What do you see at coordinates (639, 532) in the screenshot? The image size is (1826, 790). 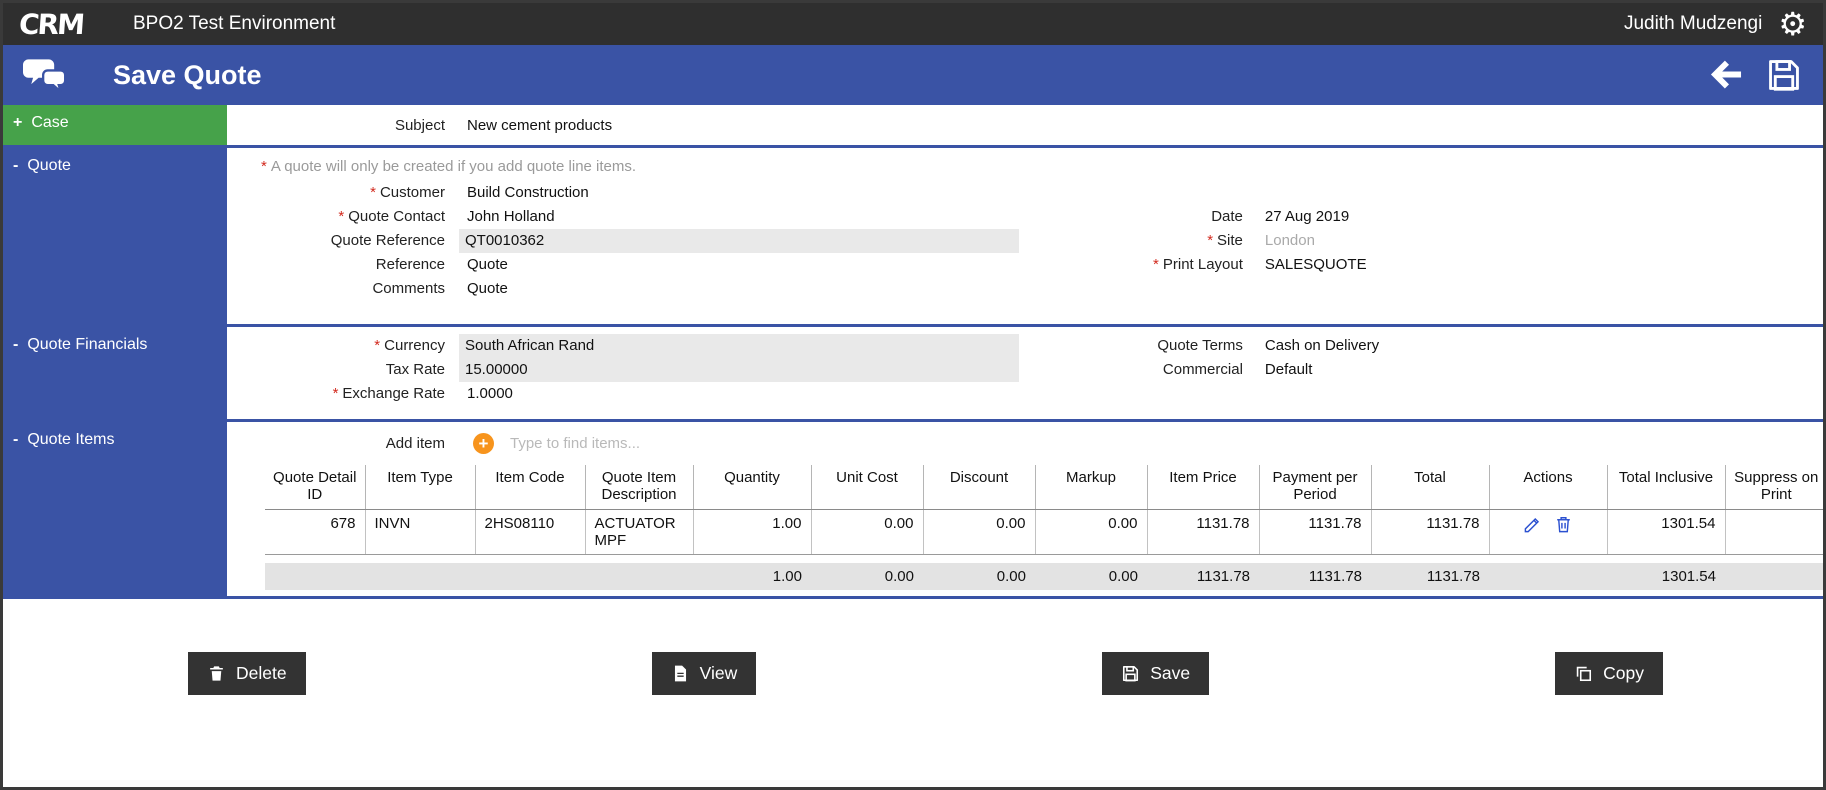 I see `cell-description: ACTUATOR MPF` at bounding box center [639, 532].